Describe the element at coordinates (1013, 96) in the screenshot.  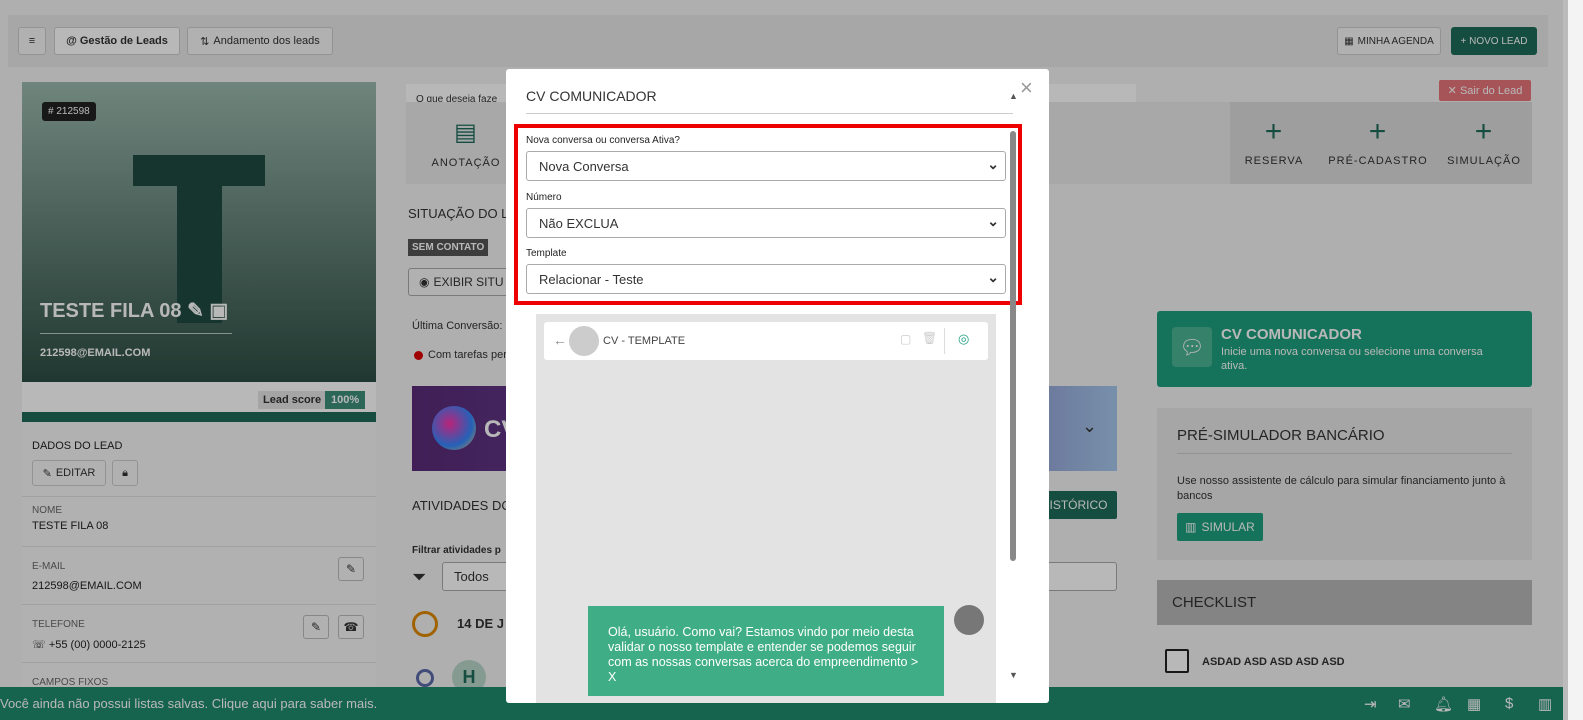
I see `scroll-up-icon: ▲` at that location.